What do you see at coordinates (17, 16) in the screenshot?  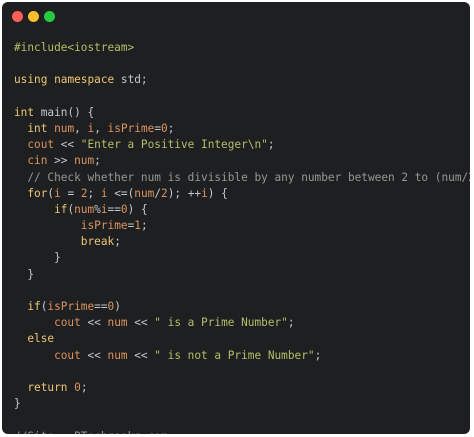 I see `close-dot` at bounding box center [17, 16].